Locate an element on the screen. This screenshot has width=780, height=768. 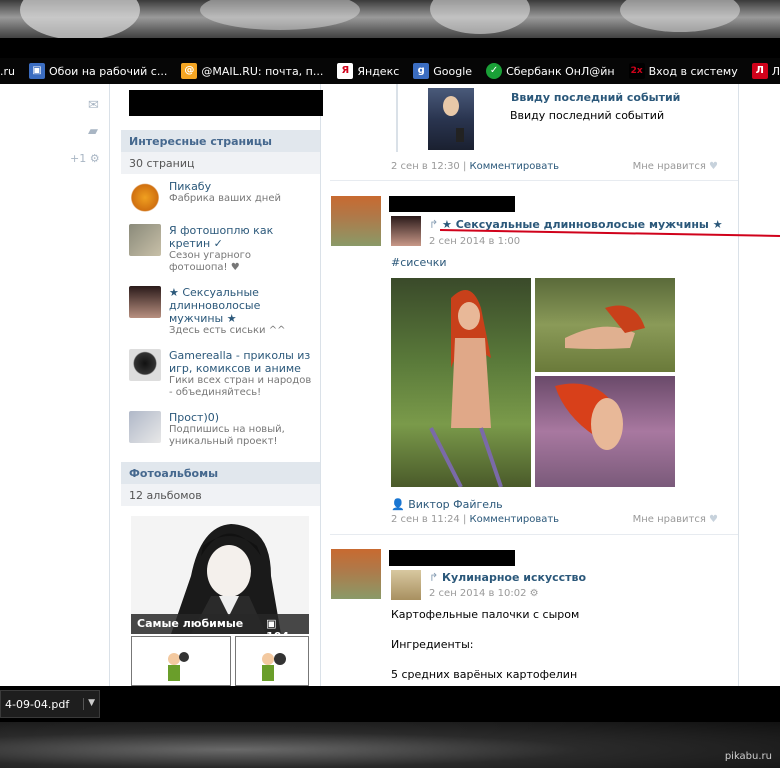
group-avatar-gamerealla is located at coordinates (145, 365).